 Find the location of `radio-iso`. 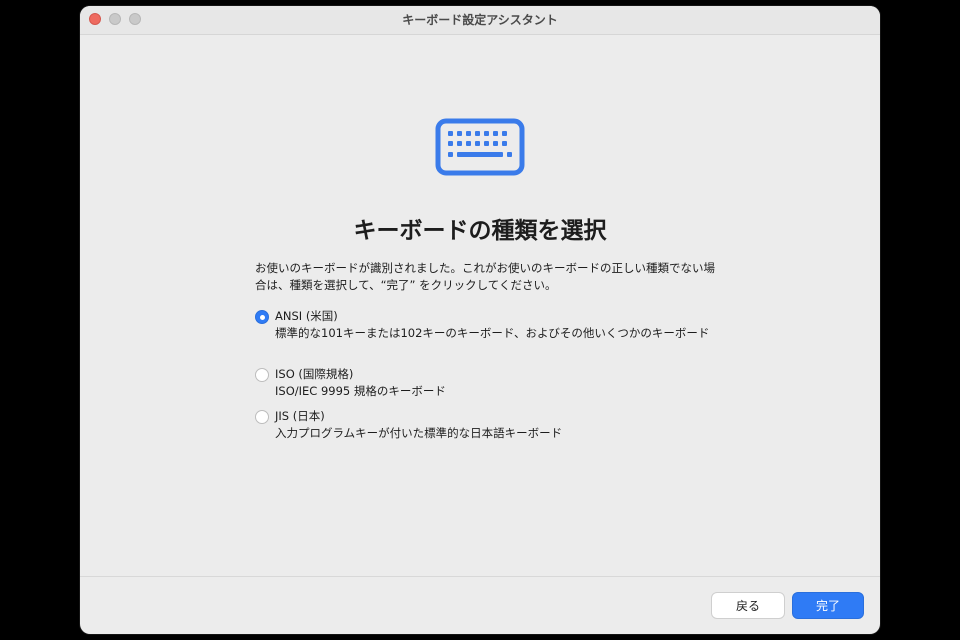

radio-iso is located at coordinates (262, 375).